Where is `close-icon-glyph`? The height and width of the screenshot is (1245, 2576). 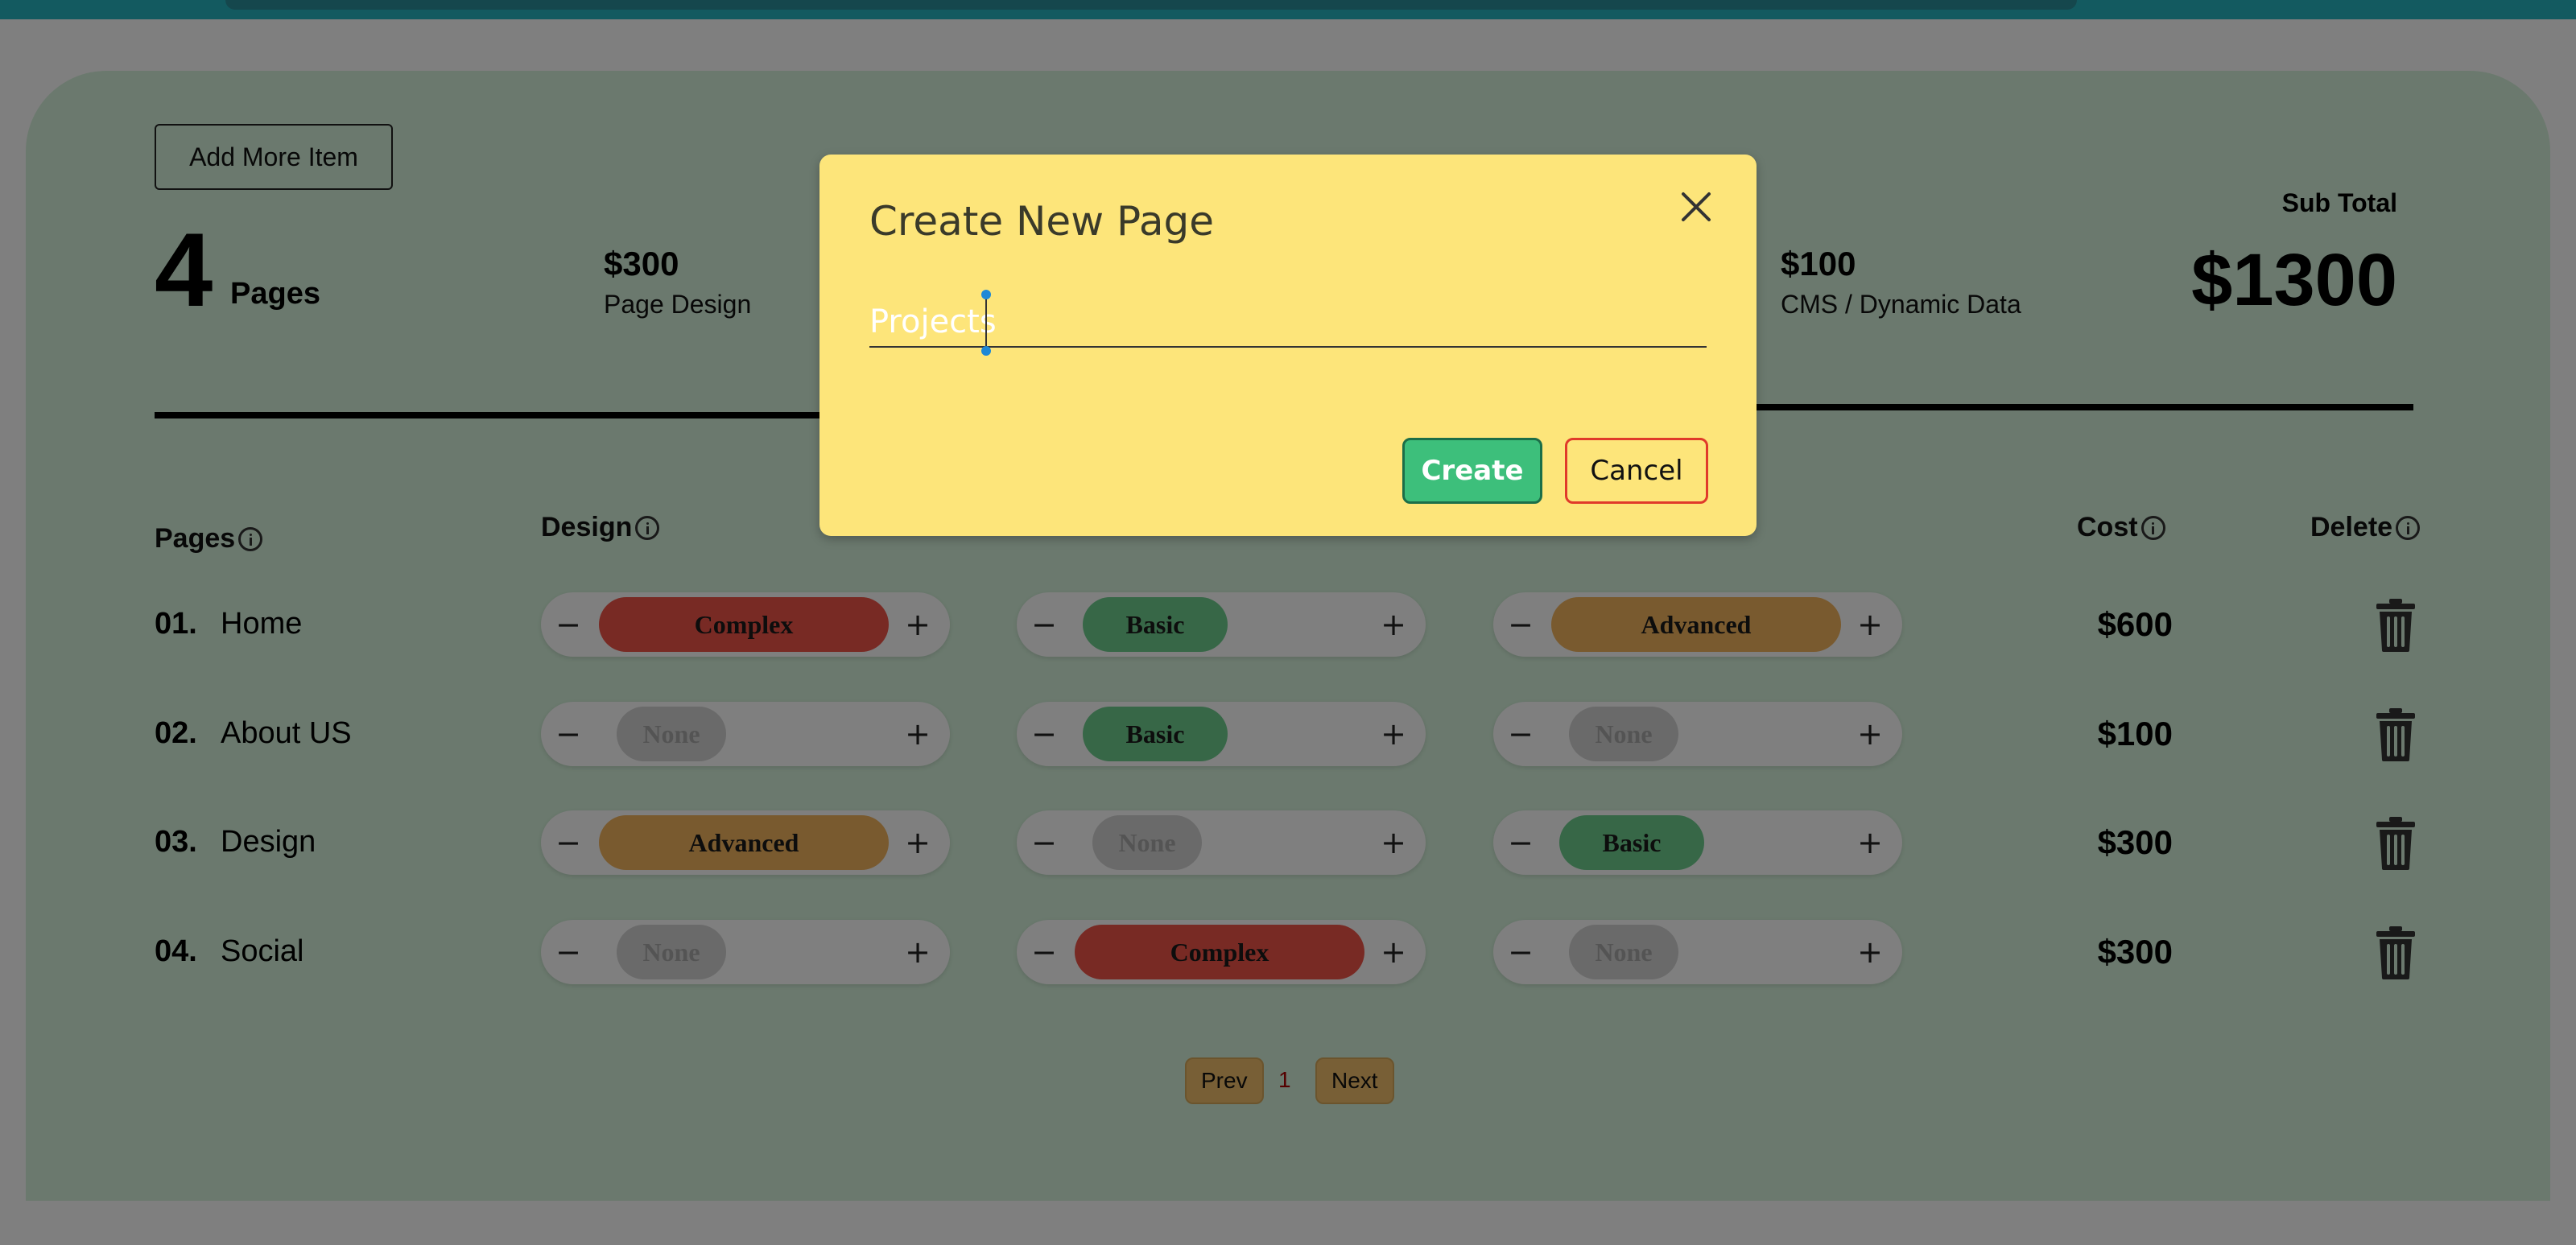
close-icon-glyph is located at coordinates (1696, 206).